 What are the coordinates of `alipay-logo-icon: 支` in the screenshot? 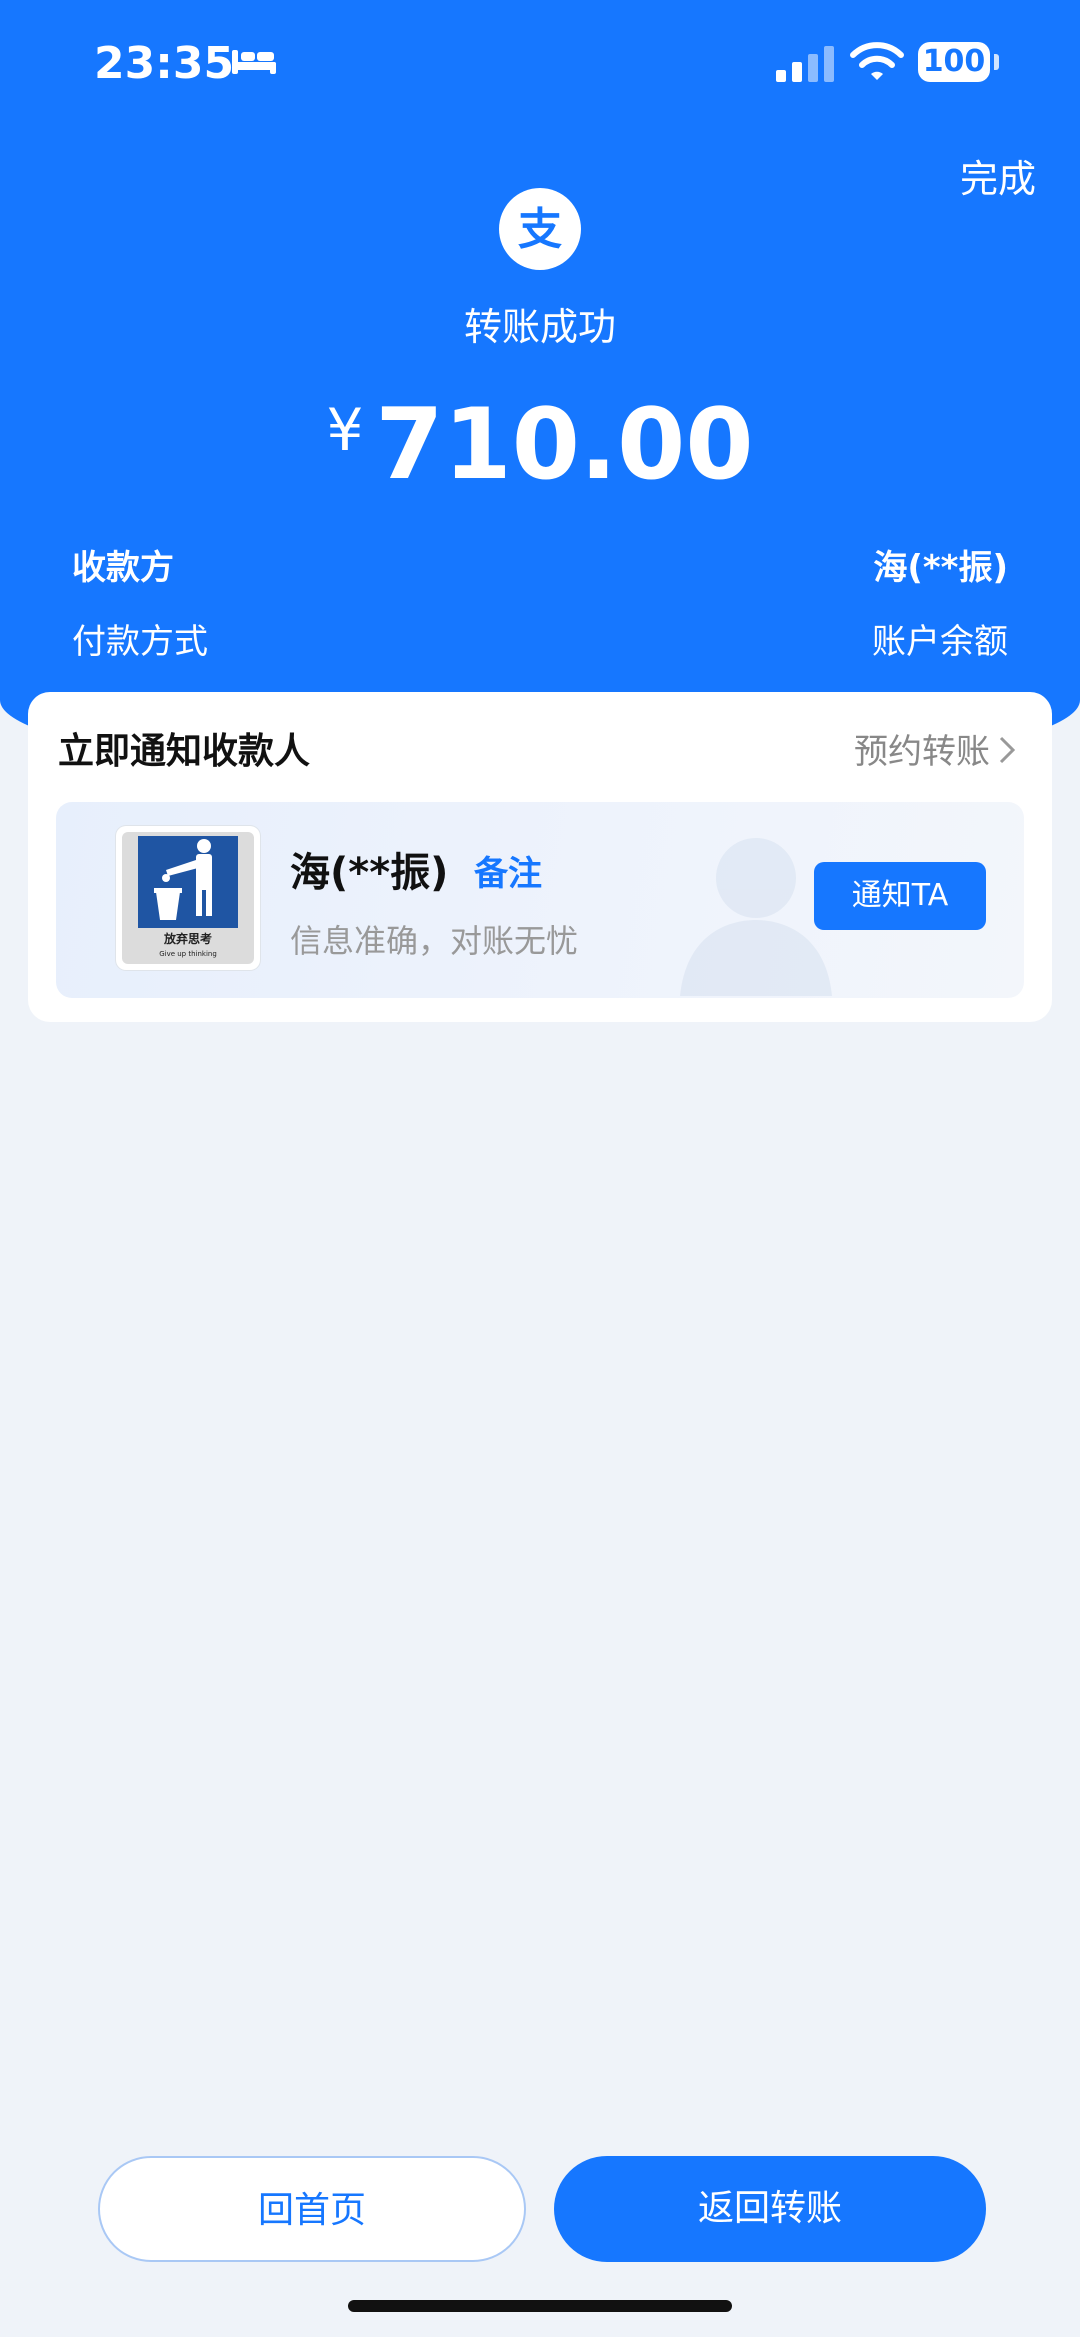 It's located at (540, 229).